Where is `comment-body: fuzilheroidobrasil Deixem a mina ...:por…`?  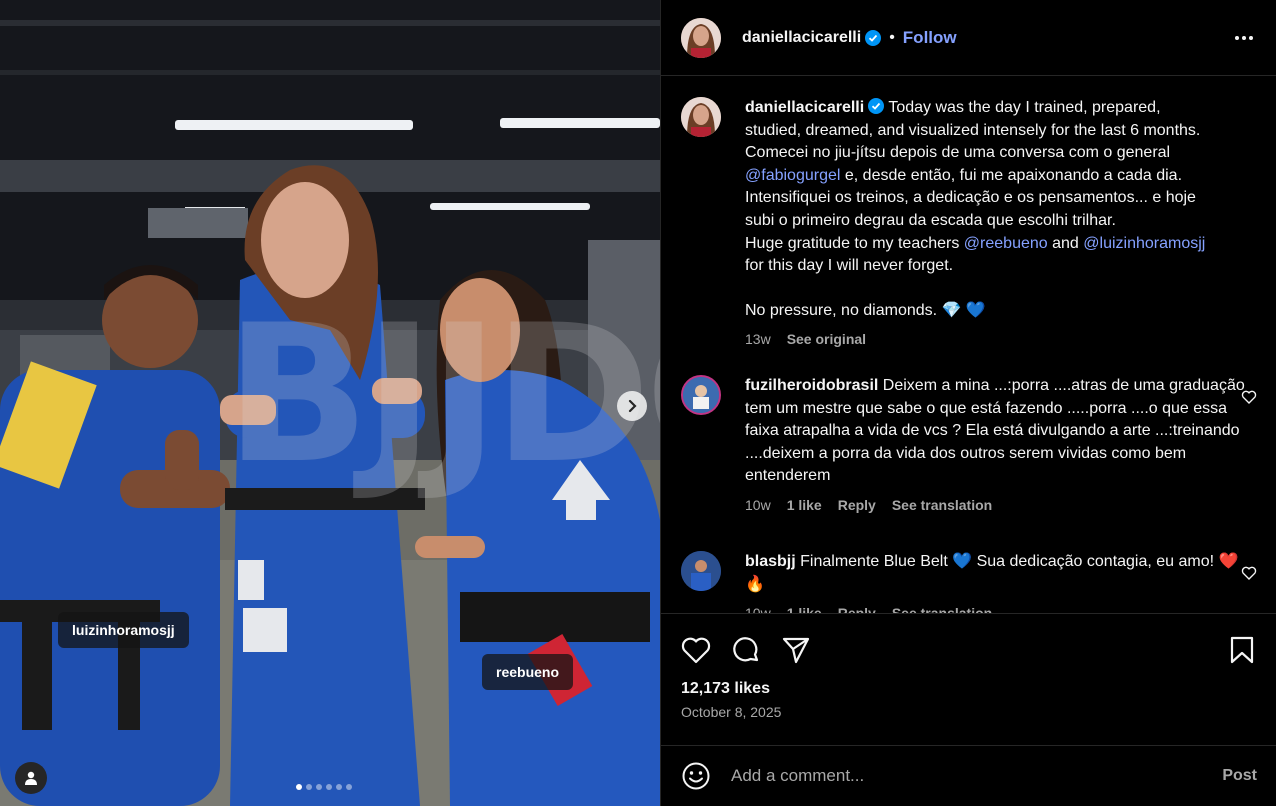 comment-body: fuzilheroidobrasil Deixem a mina ...:por… is located at coordinates (995, 446).